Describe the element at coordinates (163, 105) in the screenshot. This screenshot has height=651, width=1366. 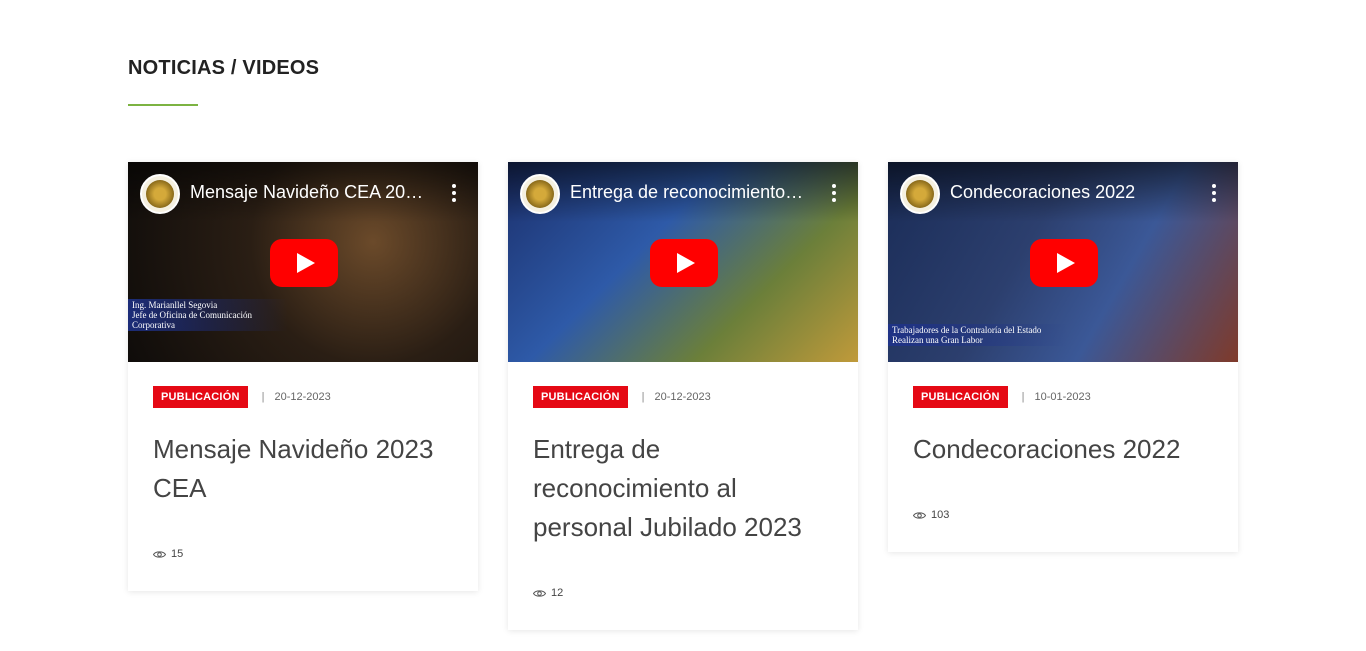
I see `title-underline` at that location.